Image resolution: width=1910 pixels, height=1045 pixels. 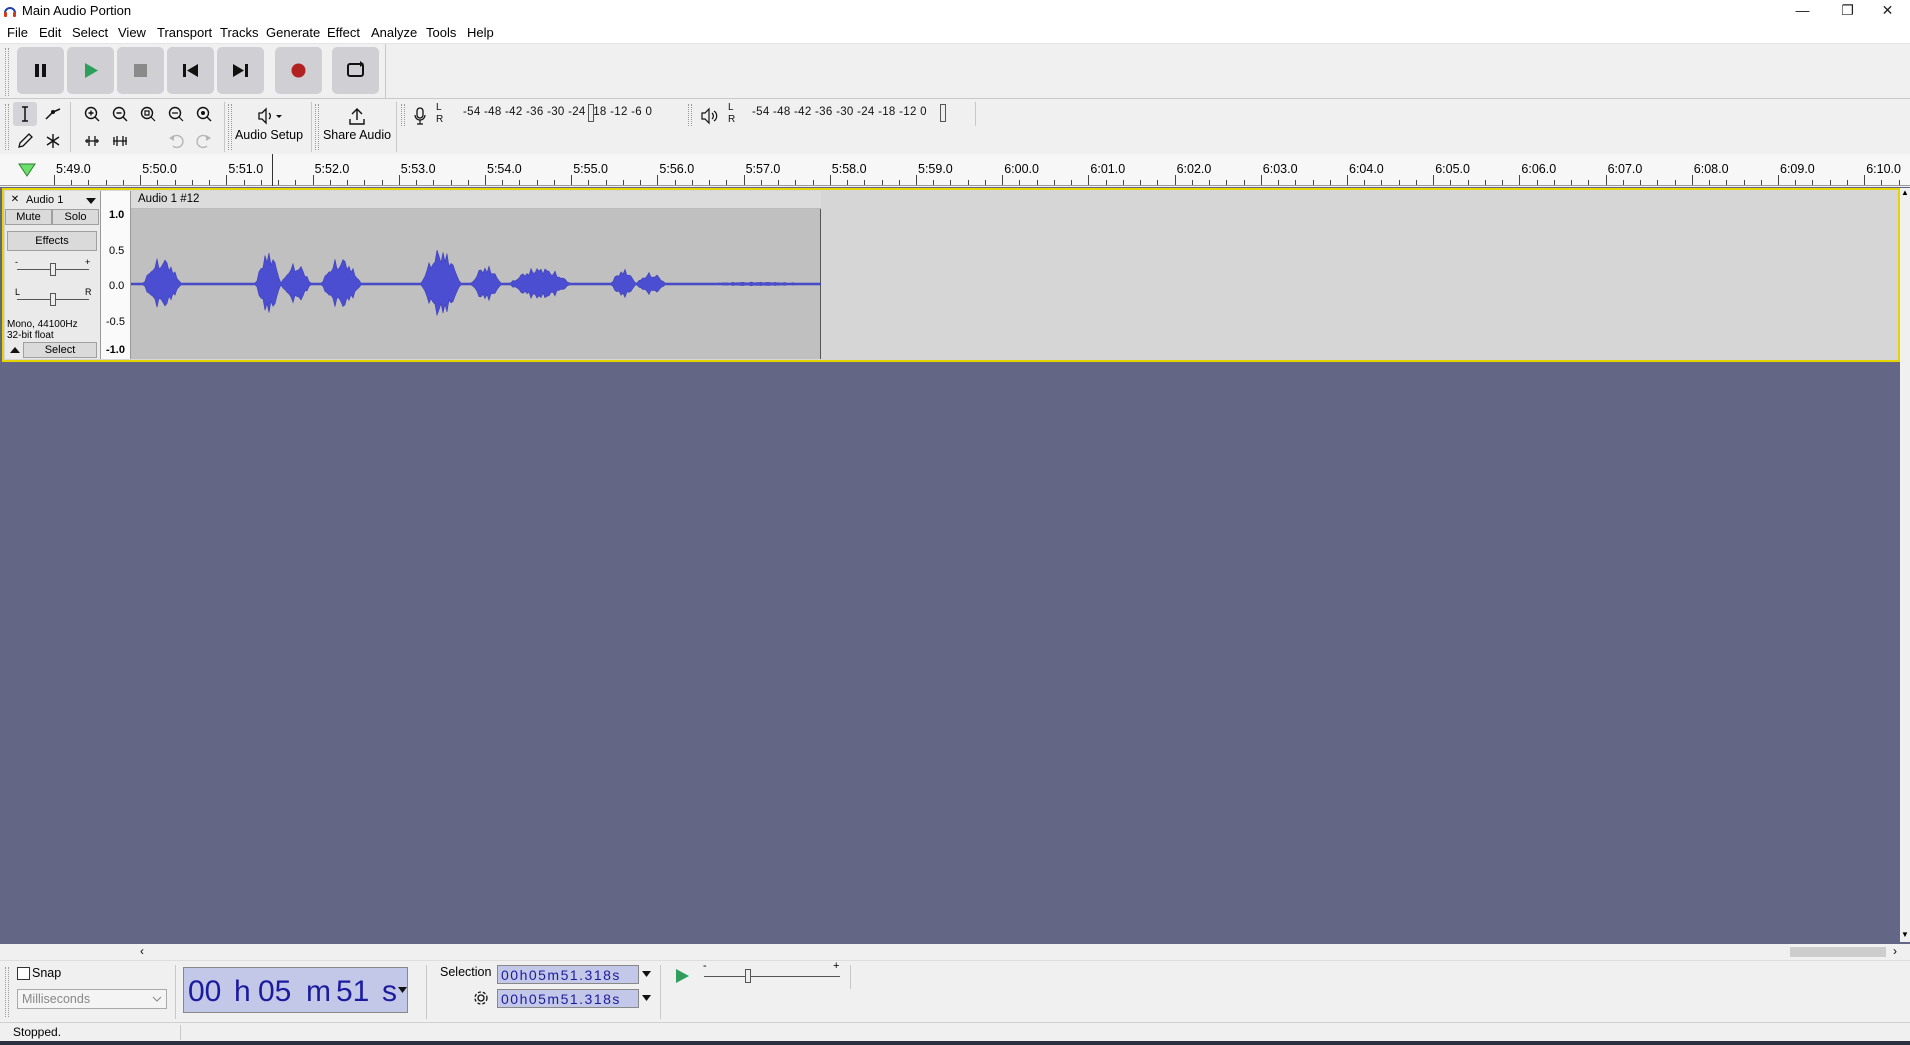 I want to click on silence-audio-button, so click(x=120, y=141).